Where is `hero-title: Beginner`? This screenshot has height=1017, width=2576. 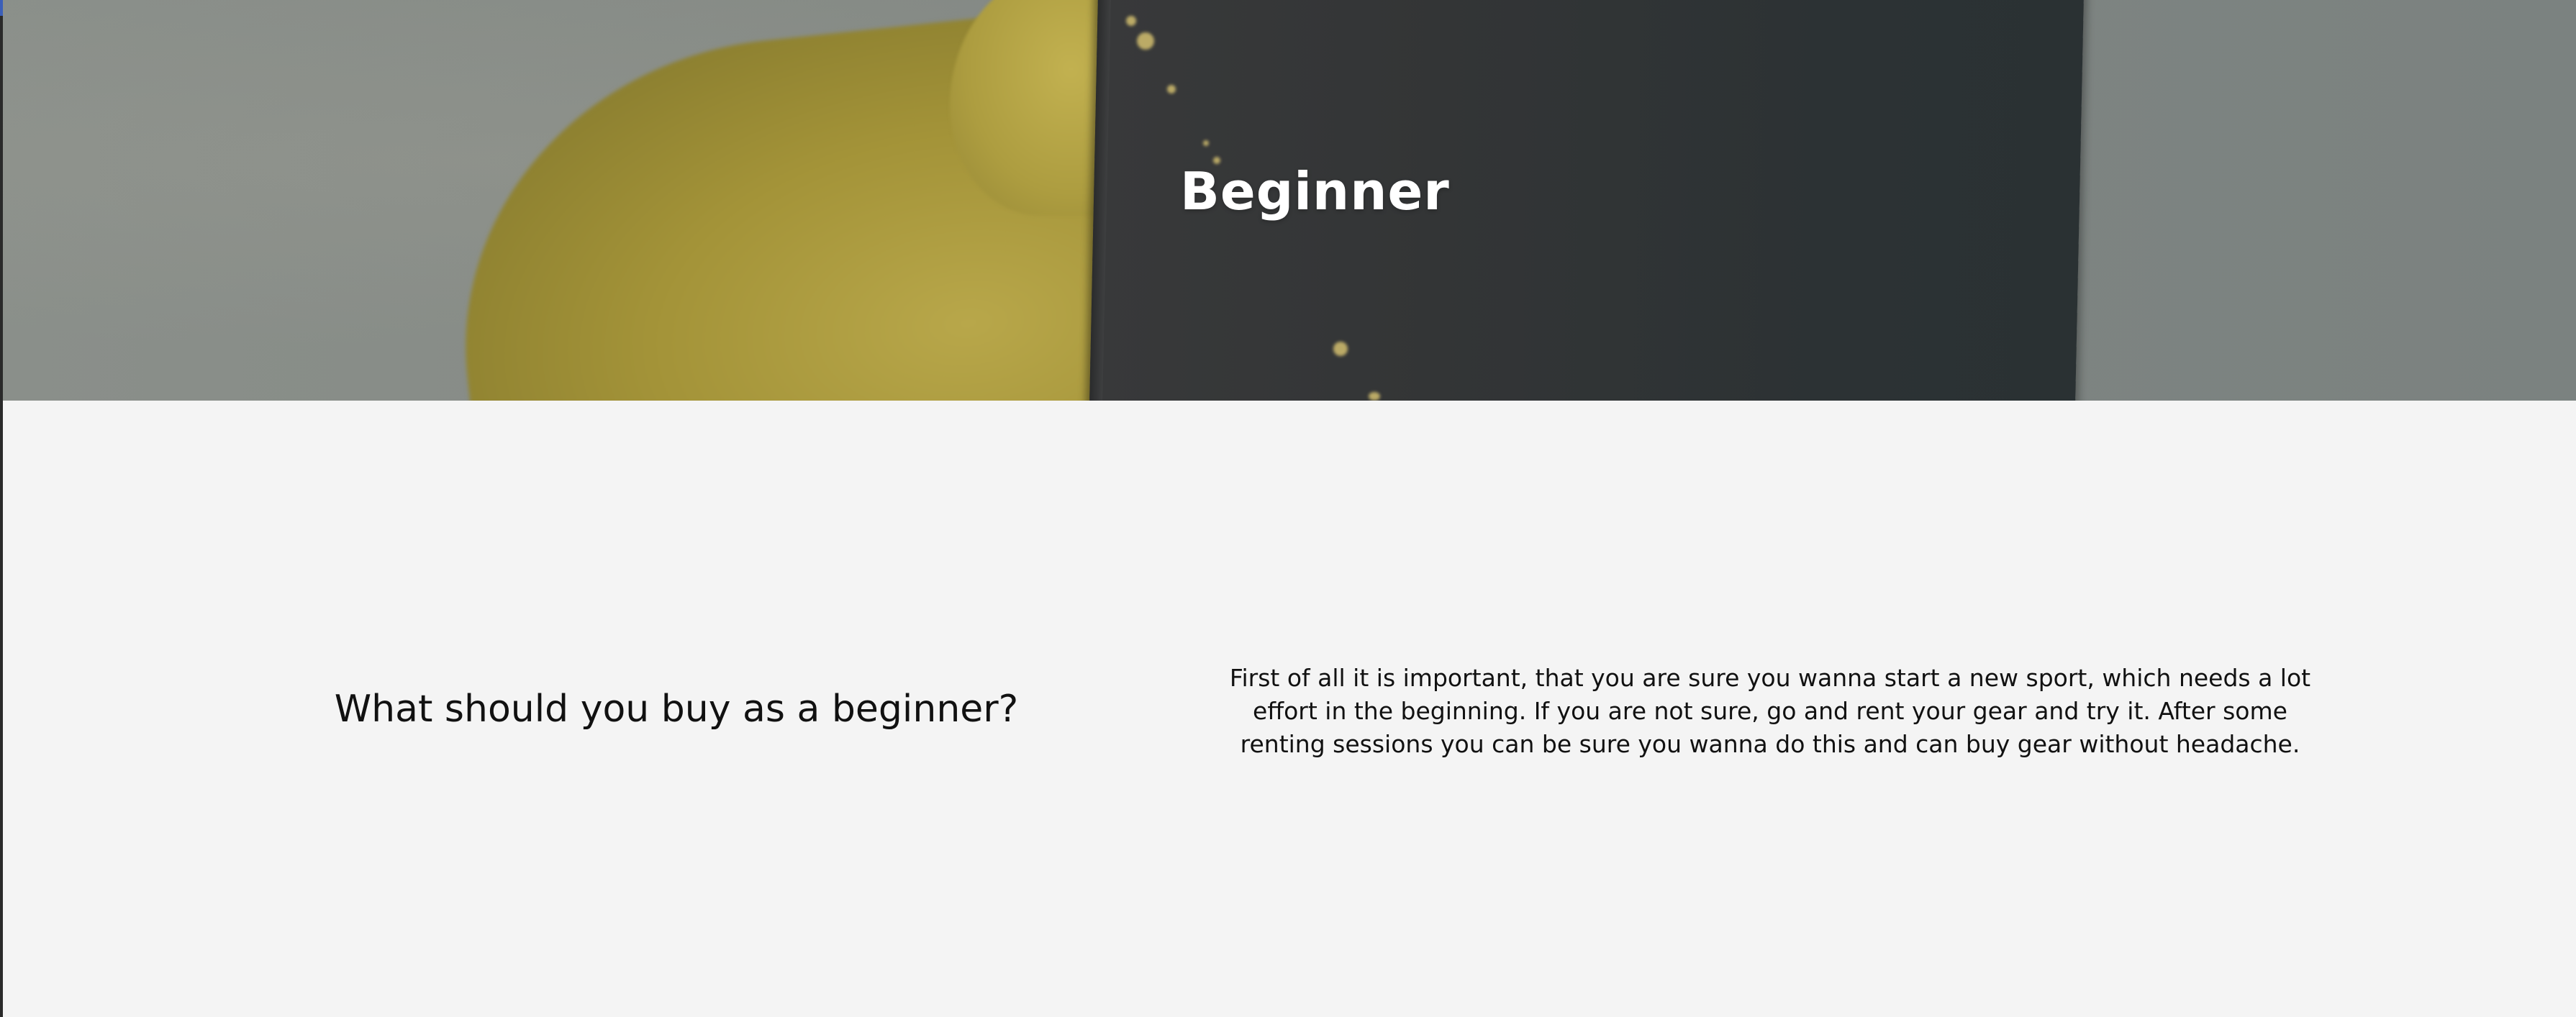
hero-title: Beginner is located at coordinates (1315, 191).